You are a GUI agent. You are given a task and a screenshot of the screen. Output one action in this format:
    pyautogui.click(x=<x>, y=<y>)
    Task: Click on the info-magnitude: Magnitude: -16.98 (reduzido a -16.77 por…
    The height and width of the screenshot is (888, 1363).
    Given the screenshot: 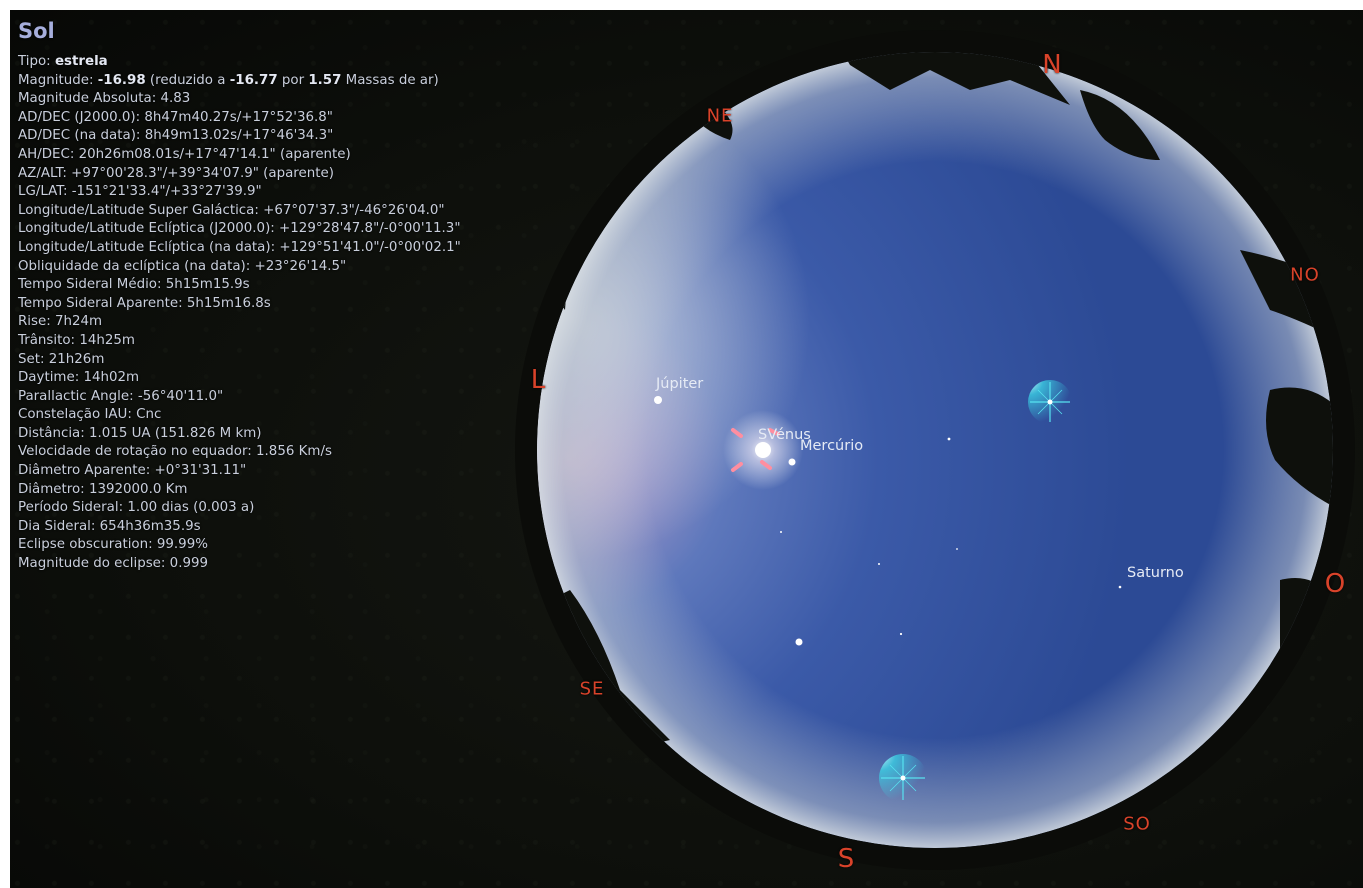 What is the action you would take?
    pyautogui.click(x=228, y=80)
    